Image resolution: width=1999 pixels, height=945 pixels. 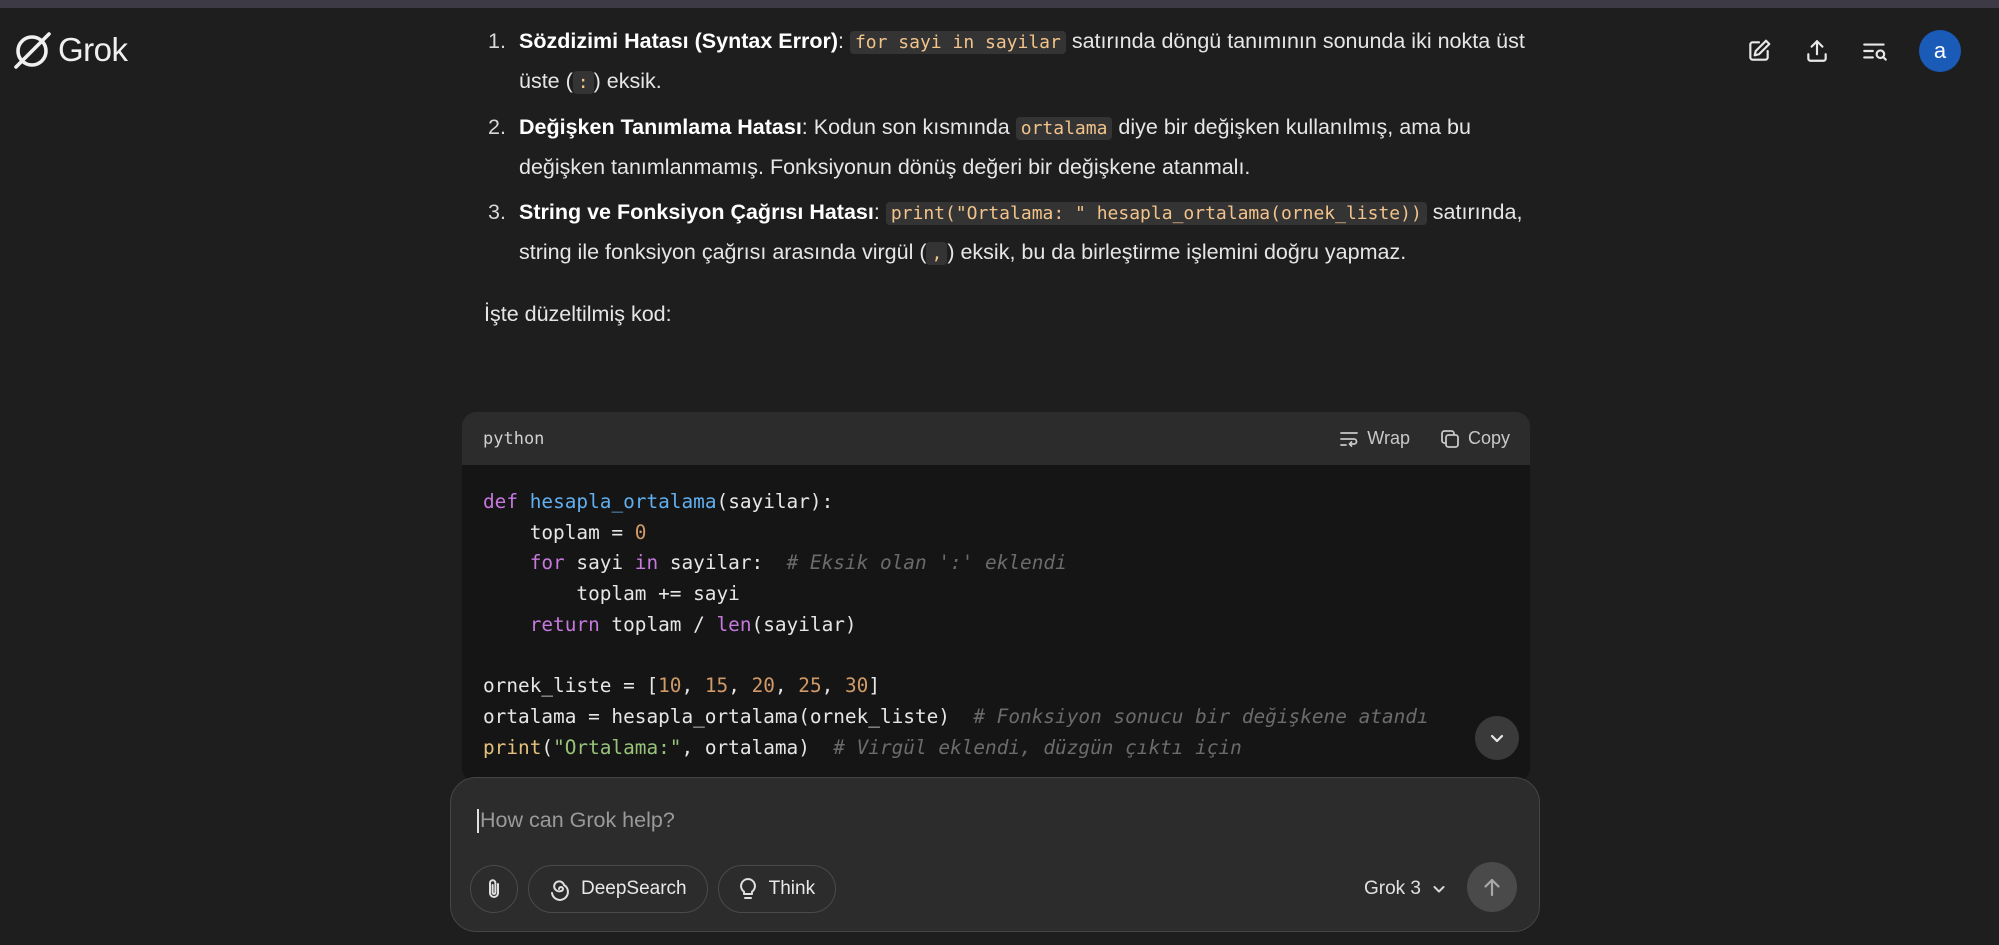 I want to click on code-token: for, so click(x=547, y=563).